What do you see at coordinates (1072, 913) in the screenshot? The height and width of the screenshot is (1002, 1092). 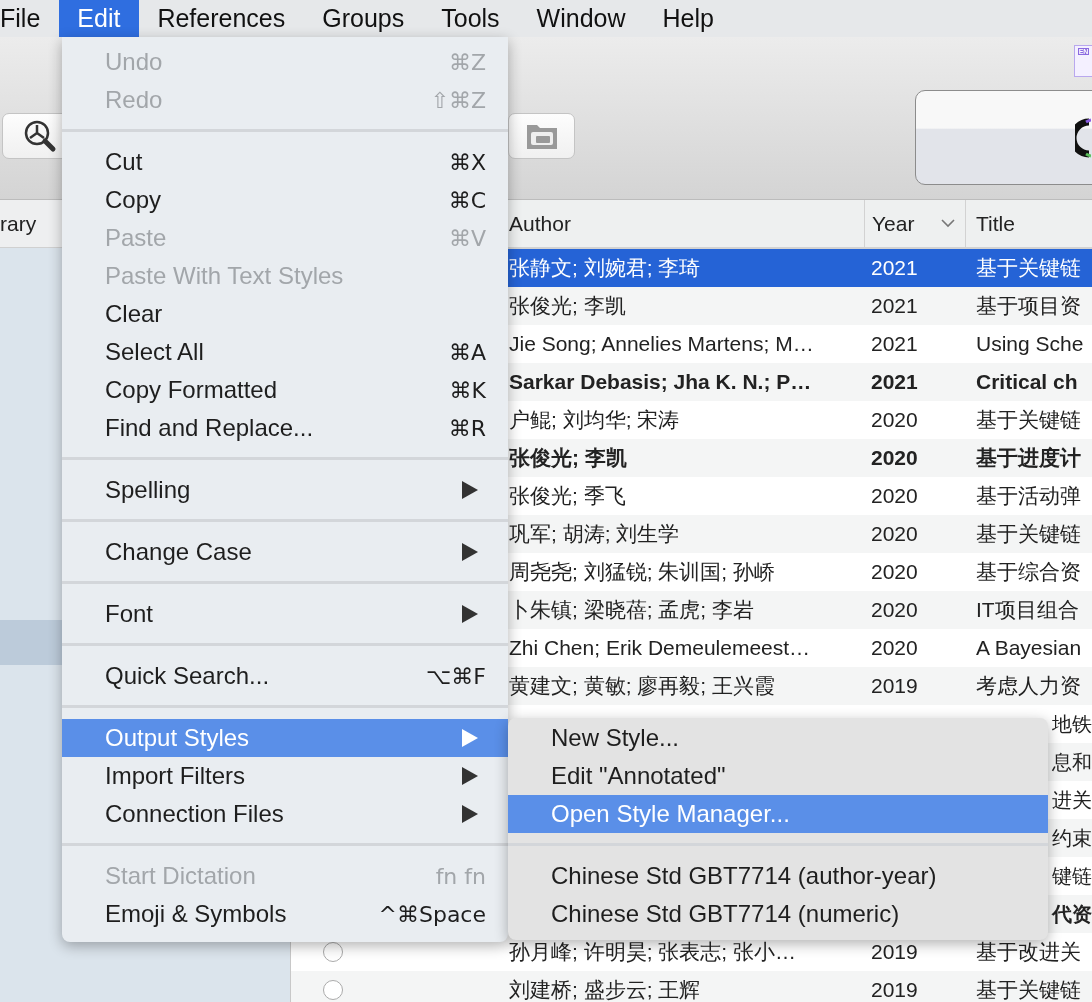 I see `table-cell: 代资` at bounding box center [1072, 913].